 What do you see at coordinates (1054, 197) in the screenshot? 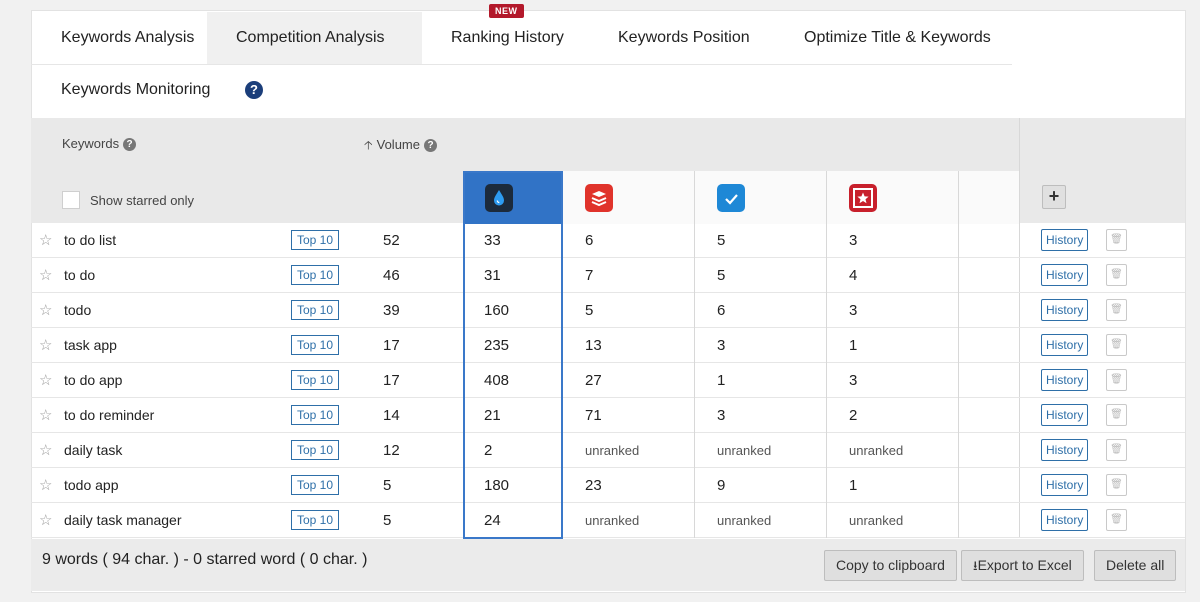
I see `add-competitor-button: +` at bounding box center [1054, 197].